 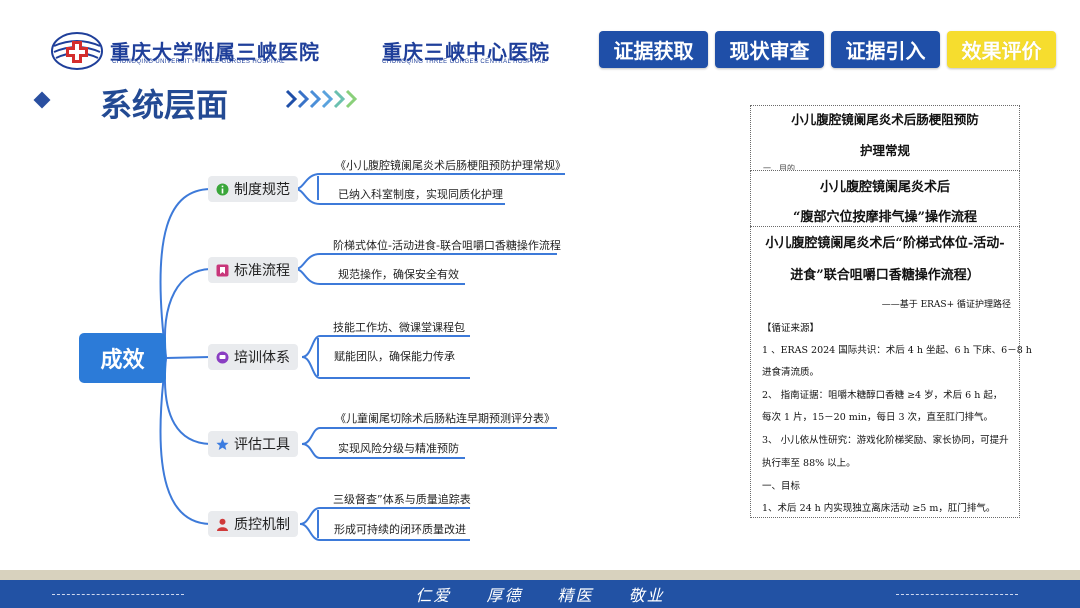 What do you see at coordinates (575, 595) in the screenshot?
I see `motto-word: 精医` at bounding box center [575, 595].